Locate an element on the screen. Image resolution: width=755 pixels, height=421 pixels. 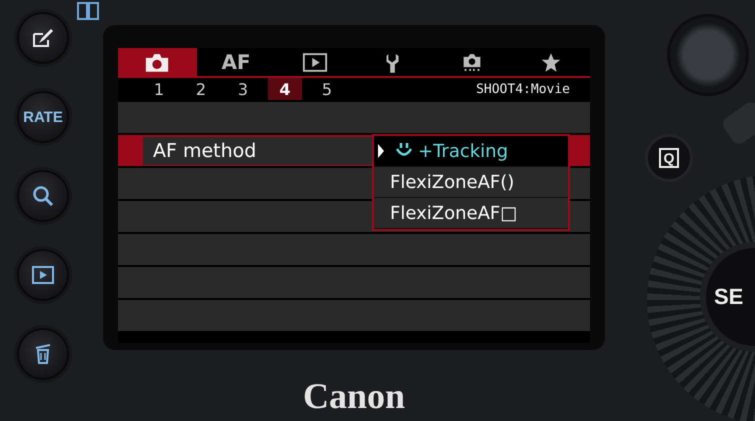
playback-button is located at coordinates (43, 275).